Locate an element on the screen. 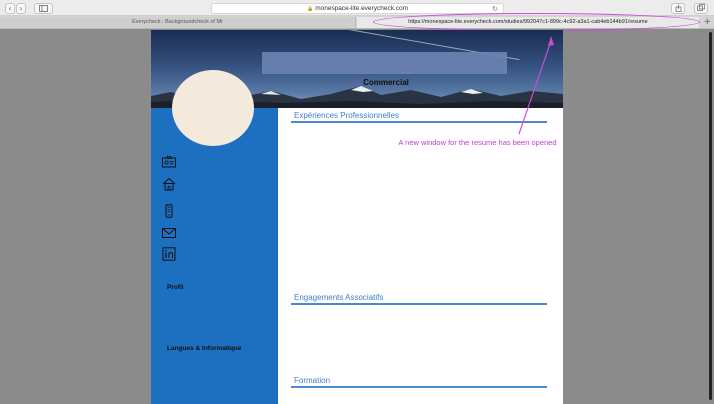 The height and width of the screenshot is (404, 714). sidebar-icon is located at coordinates (43, 8).